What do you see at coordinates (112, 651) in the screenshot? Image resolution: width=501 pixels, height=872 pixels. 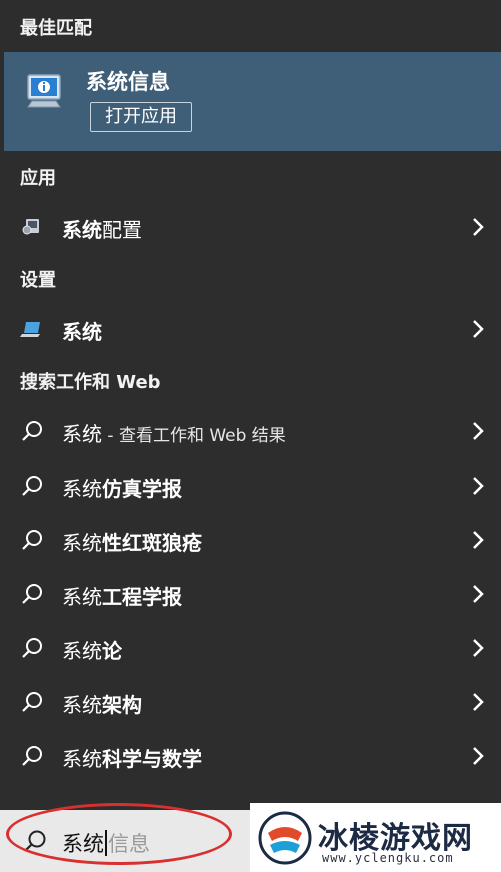 I see `result-bold-text: 论` at bounding box center [112, 651].